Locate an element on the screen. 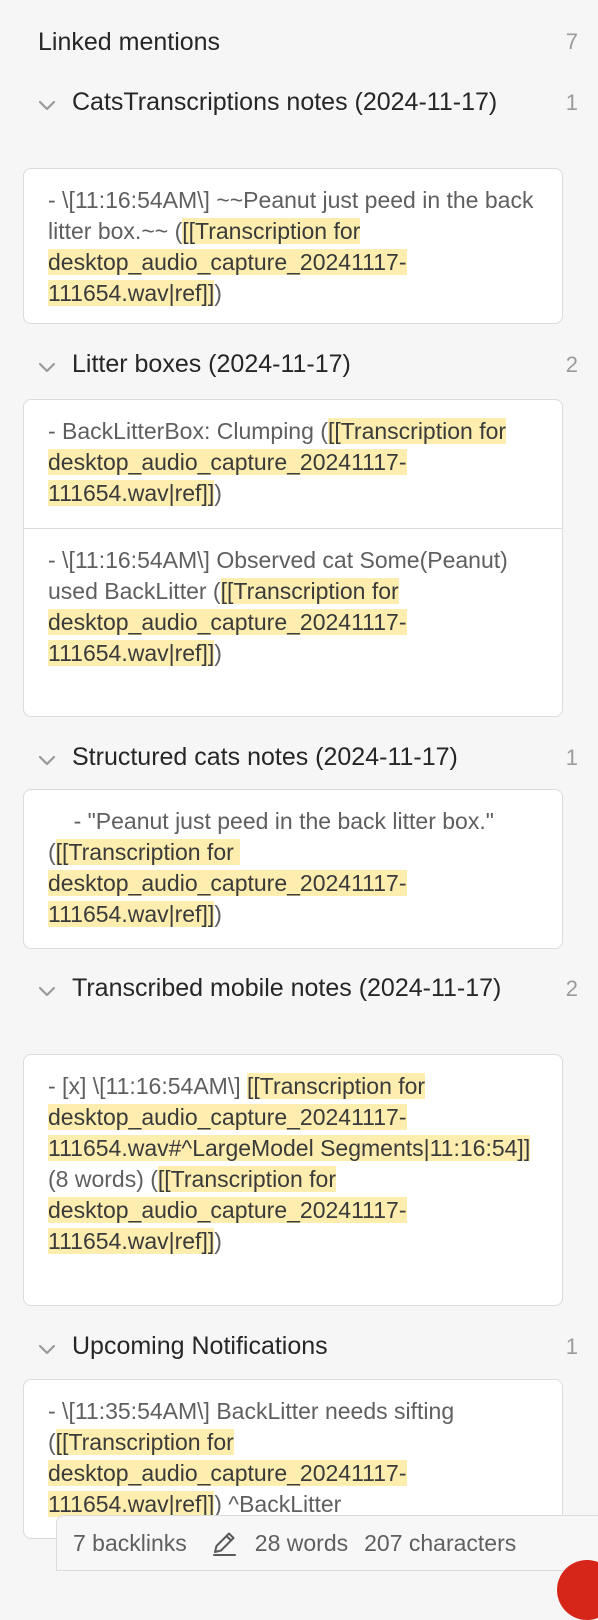 Image resolution: width=598 pixels, height=1620 pixels. backlinks-count: 7 backlinks is located at coordinates (130, 1543).